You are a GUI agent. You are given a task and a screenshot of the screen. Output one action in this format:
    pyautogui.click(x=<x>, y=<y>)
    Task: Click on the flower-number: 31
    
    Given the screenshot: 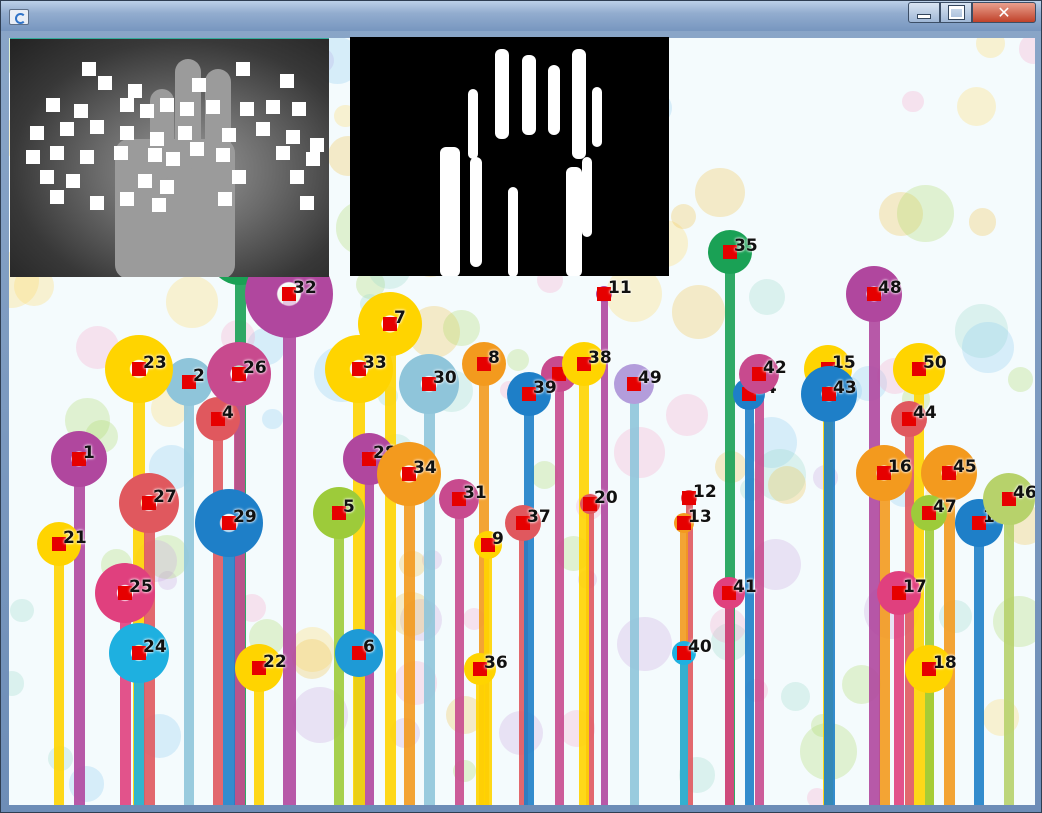 What is the action you would take?
    pyautogui.click(x=475, y=493)
    